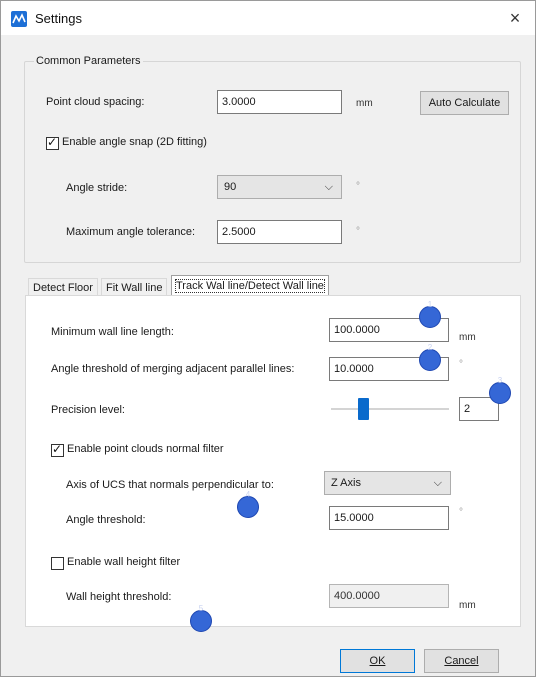 Image resolution: width=536 pixels, height=677 pixels. I want to click on angle-stride-value: 90, so click(230, 187).